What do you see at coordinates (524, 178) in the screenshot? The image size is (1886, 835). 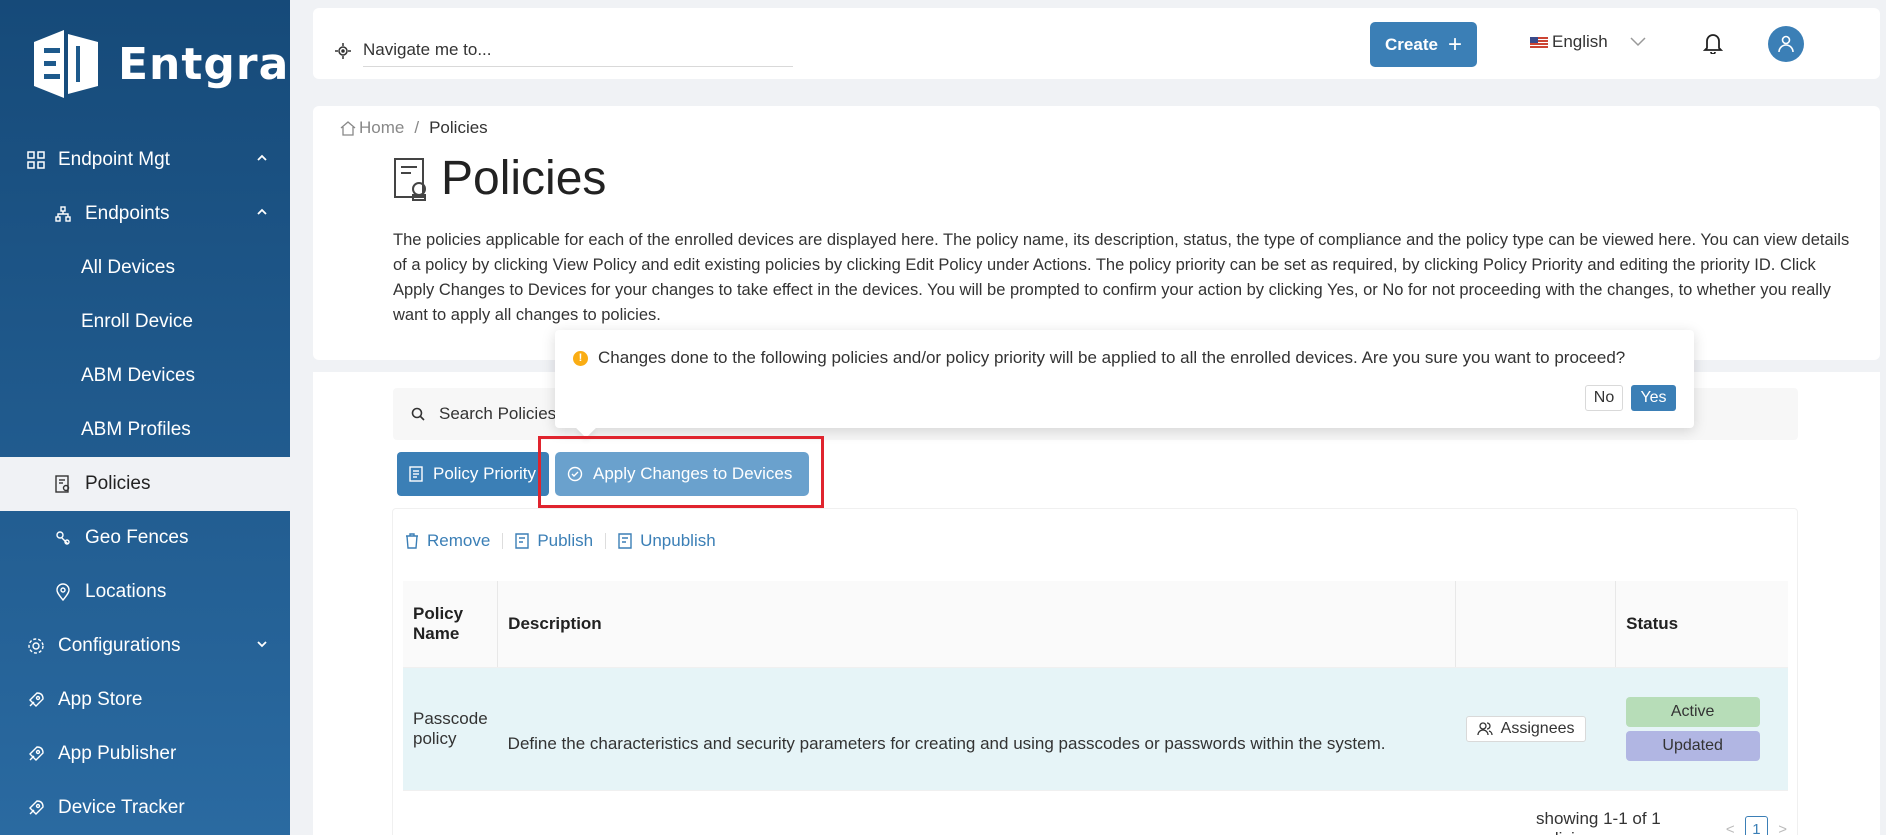 I see `page-title-text: Policies` at bounding box center [524, 178].